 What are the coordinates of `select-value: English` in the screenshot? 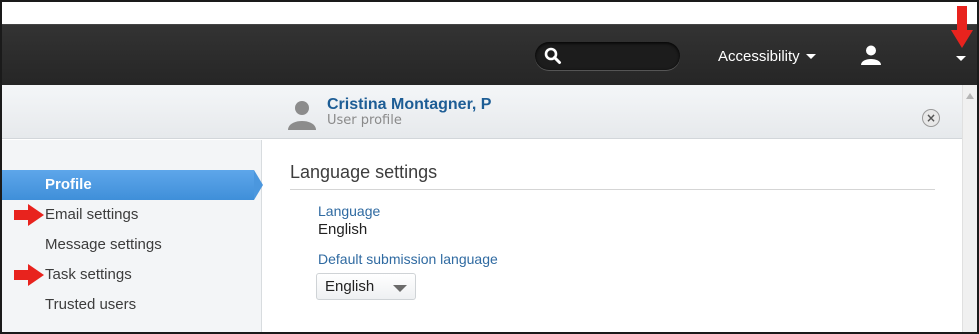 It's located at (350, 286).